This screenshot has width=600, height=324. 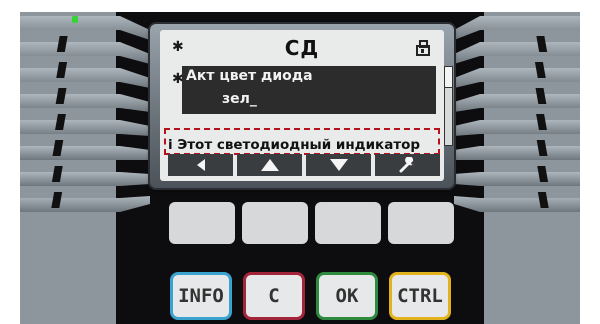 I want to click on menu-title: СД, so click(x=302, y=48).